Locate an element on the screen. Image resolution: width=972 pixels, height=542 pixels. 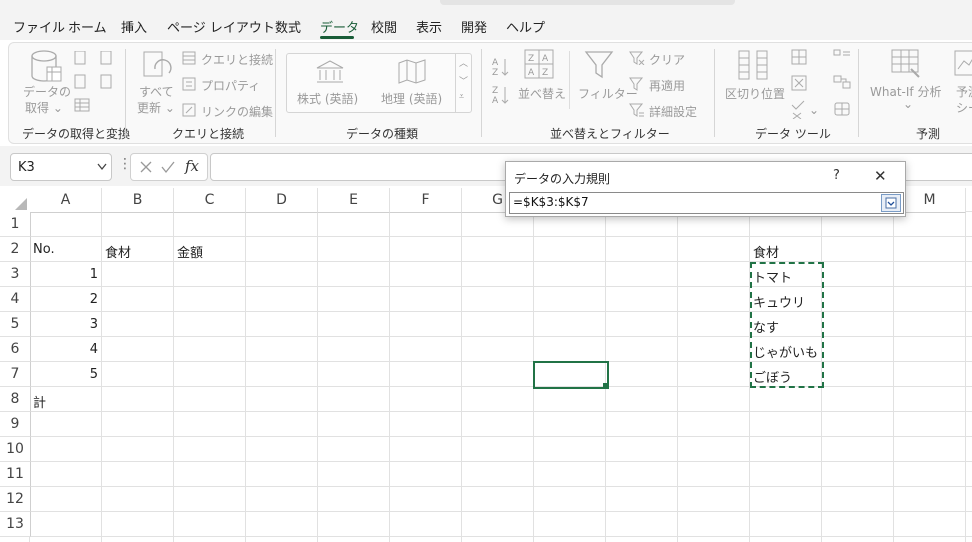
menu-developer: 開発 is located at coordinates (474, 26).